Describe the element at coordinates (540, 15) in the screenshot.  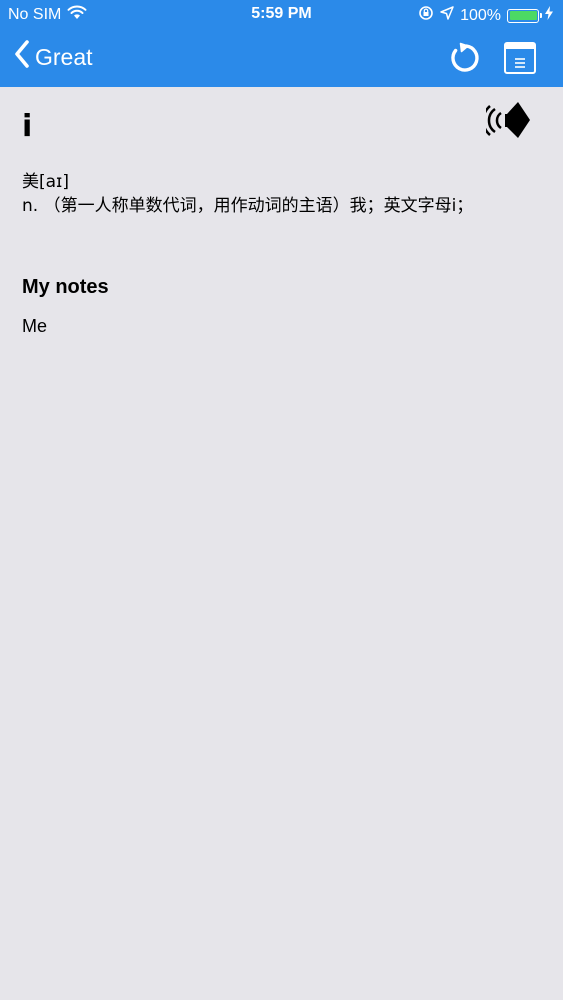
I see `battery-cap` at that location.